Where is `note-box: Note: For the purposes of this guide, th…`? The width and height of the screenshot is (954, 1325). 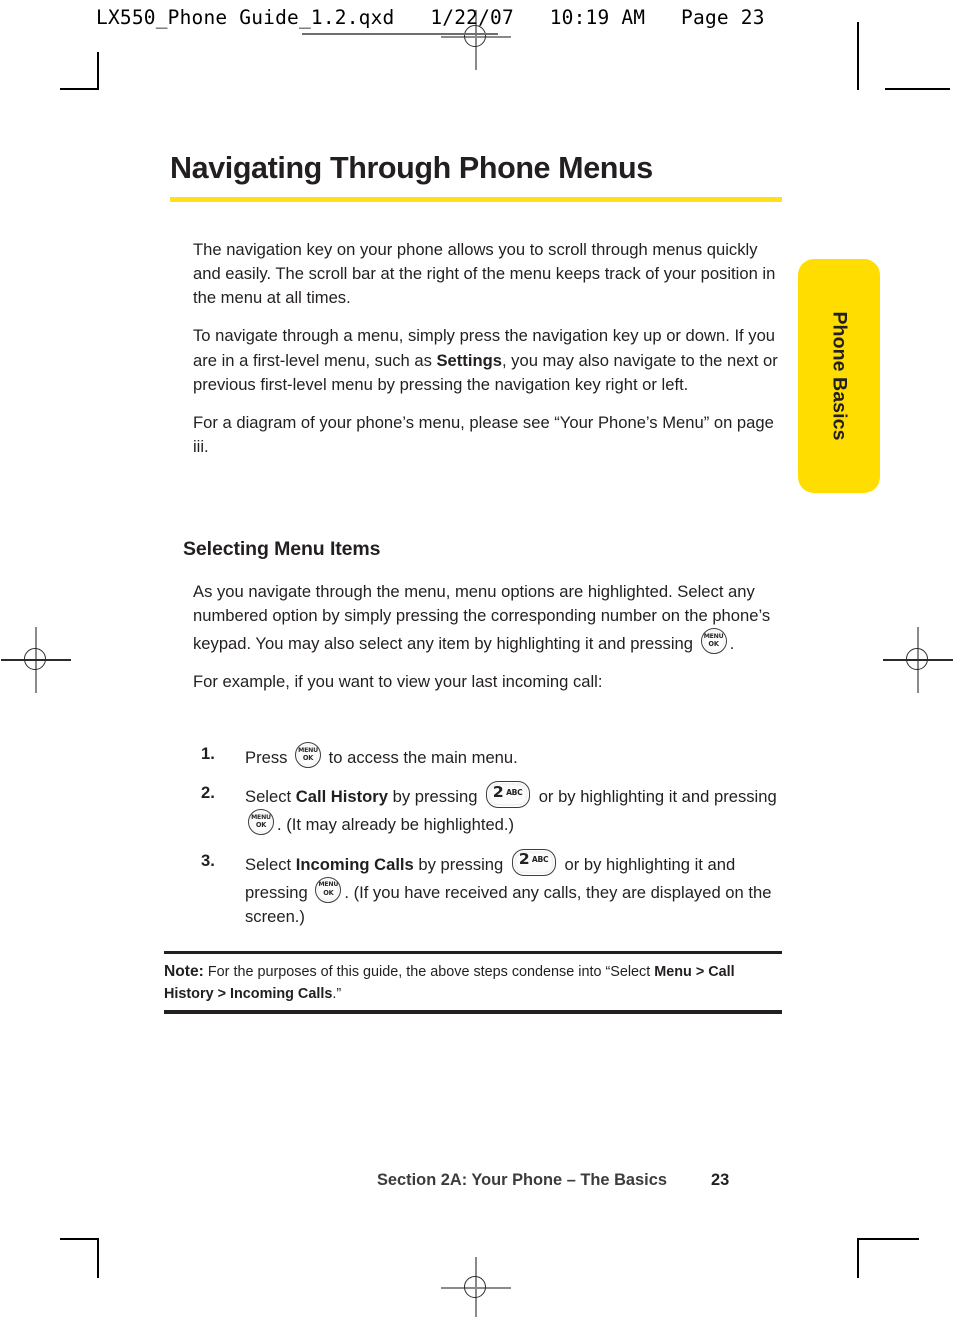
note-box: Note: For the purposes of this guide, th… is located at coordinates (473, 982).